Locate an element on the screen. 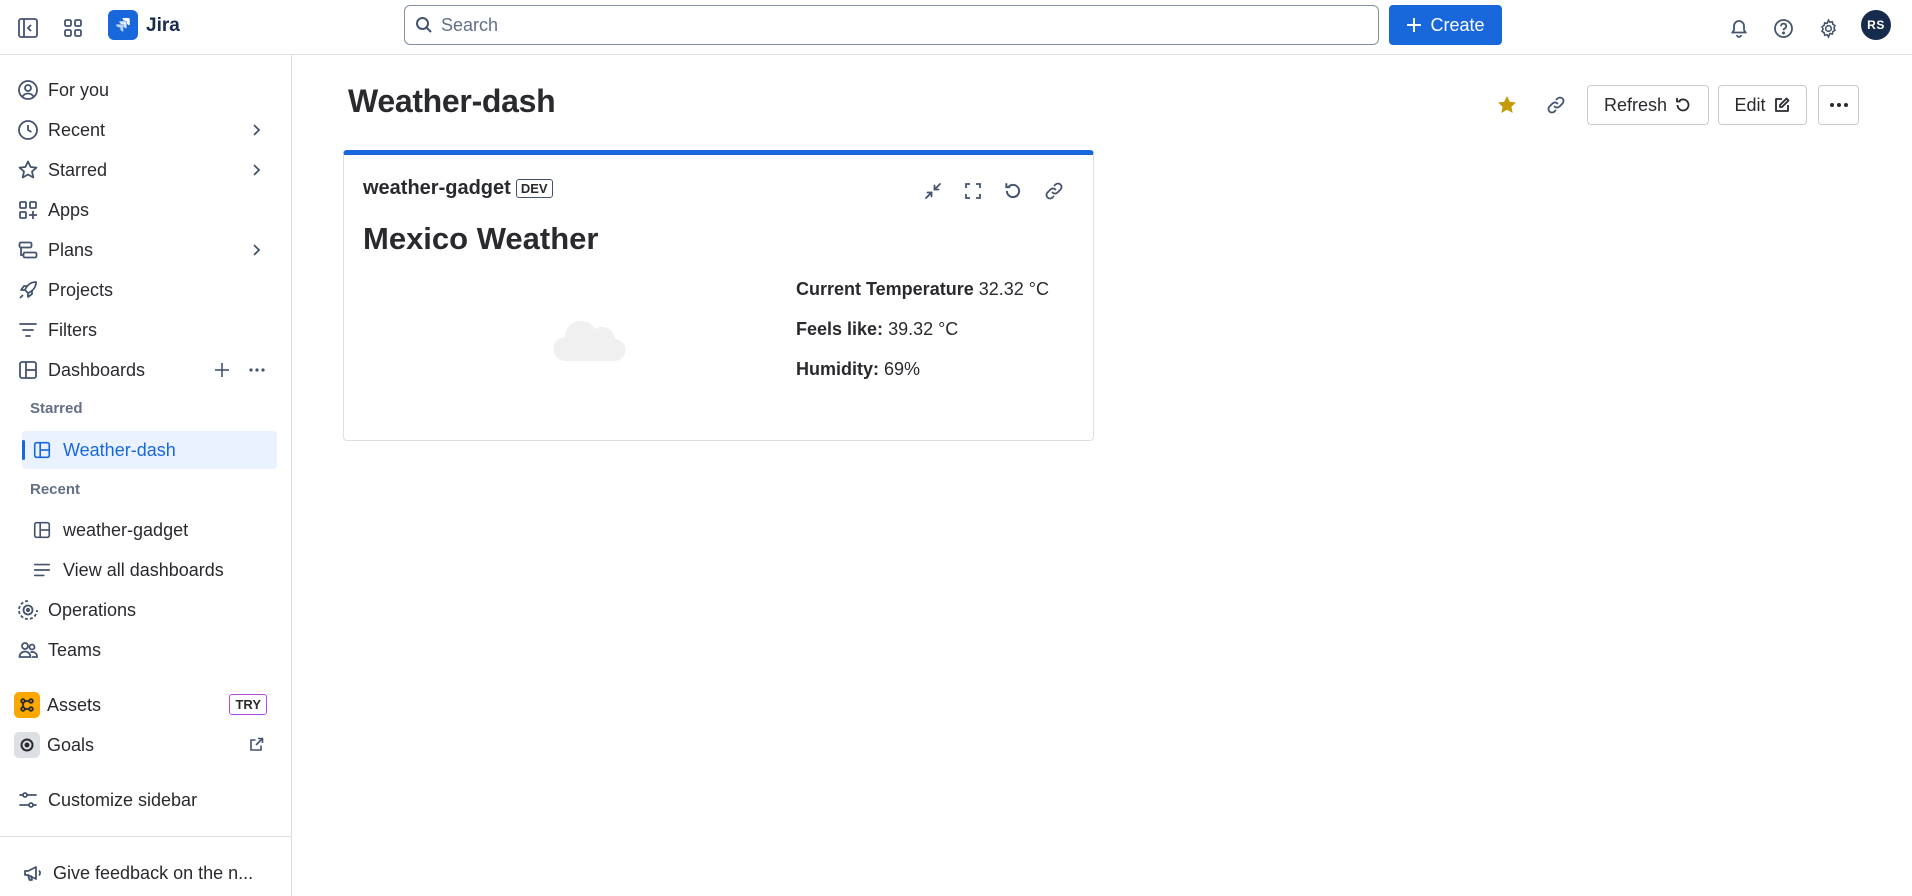 This screenshot has width=1912, height=896. page-title: Weather-dash is located at coordinates (452, 101).